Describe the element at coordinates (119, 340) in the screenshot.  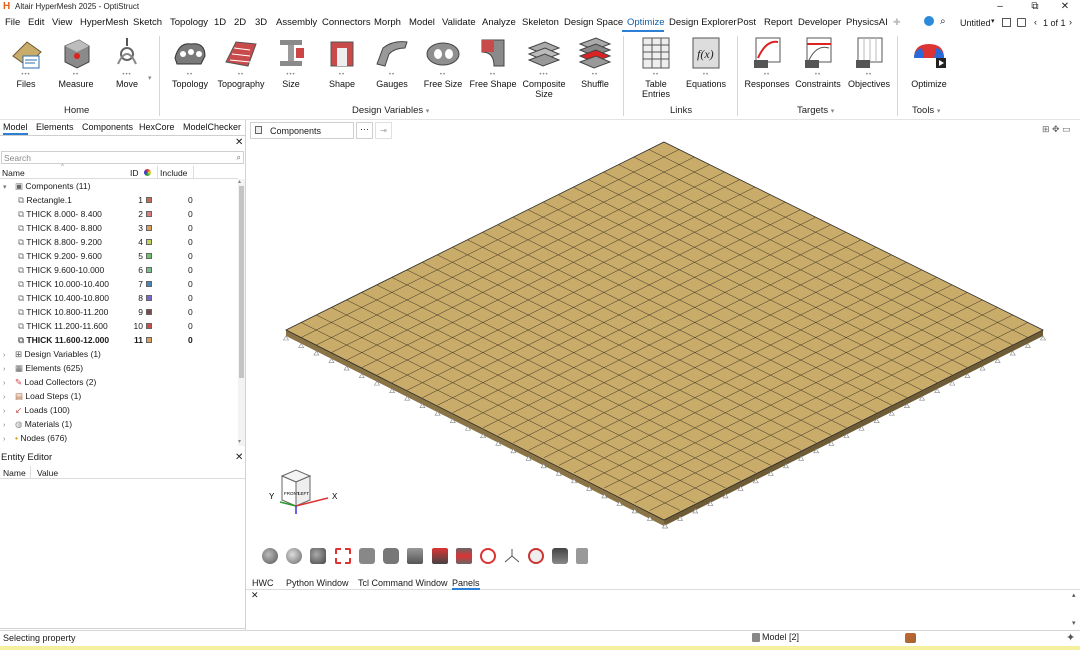
I see `component-row: ⧉ THICK 11.600-12.000 11 0` at that location.